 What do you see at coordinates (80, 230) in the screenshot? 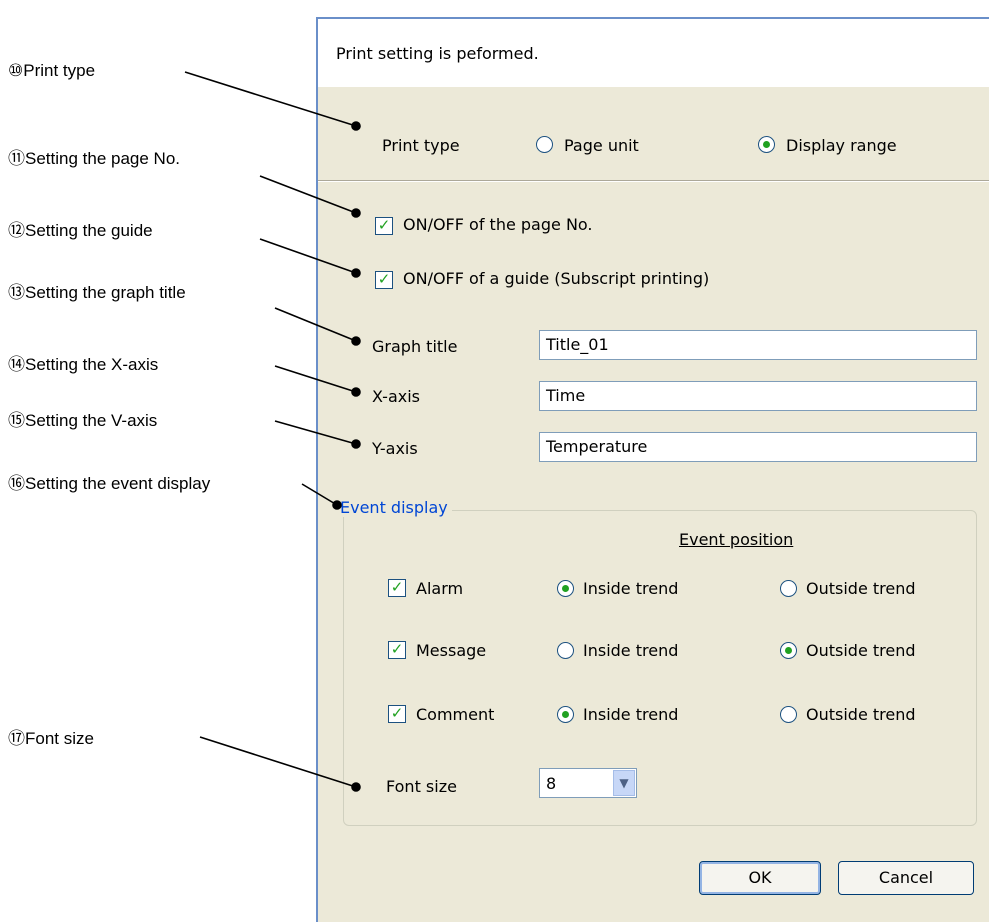
I see `callout-guide: ⑫Setting the guide` at bounding box center [80, 230].